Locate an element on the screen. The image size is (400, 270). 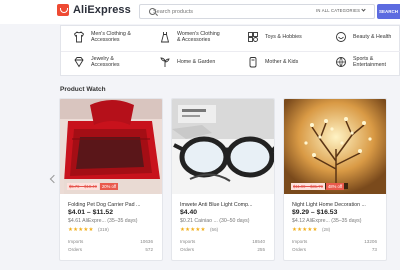
category-jewelry: Jewelry & Accessories is located at coordinates (96, 62).